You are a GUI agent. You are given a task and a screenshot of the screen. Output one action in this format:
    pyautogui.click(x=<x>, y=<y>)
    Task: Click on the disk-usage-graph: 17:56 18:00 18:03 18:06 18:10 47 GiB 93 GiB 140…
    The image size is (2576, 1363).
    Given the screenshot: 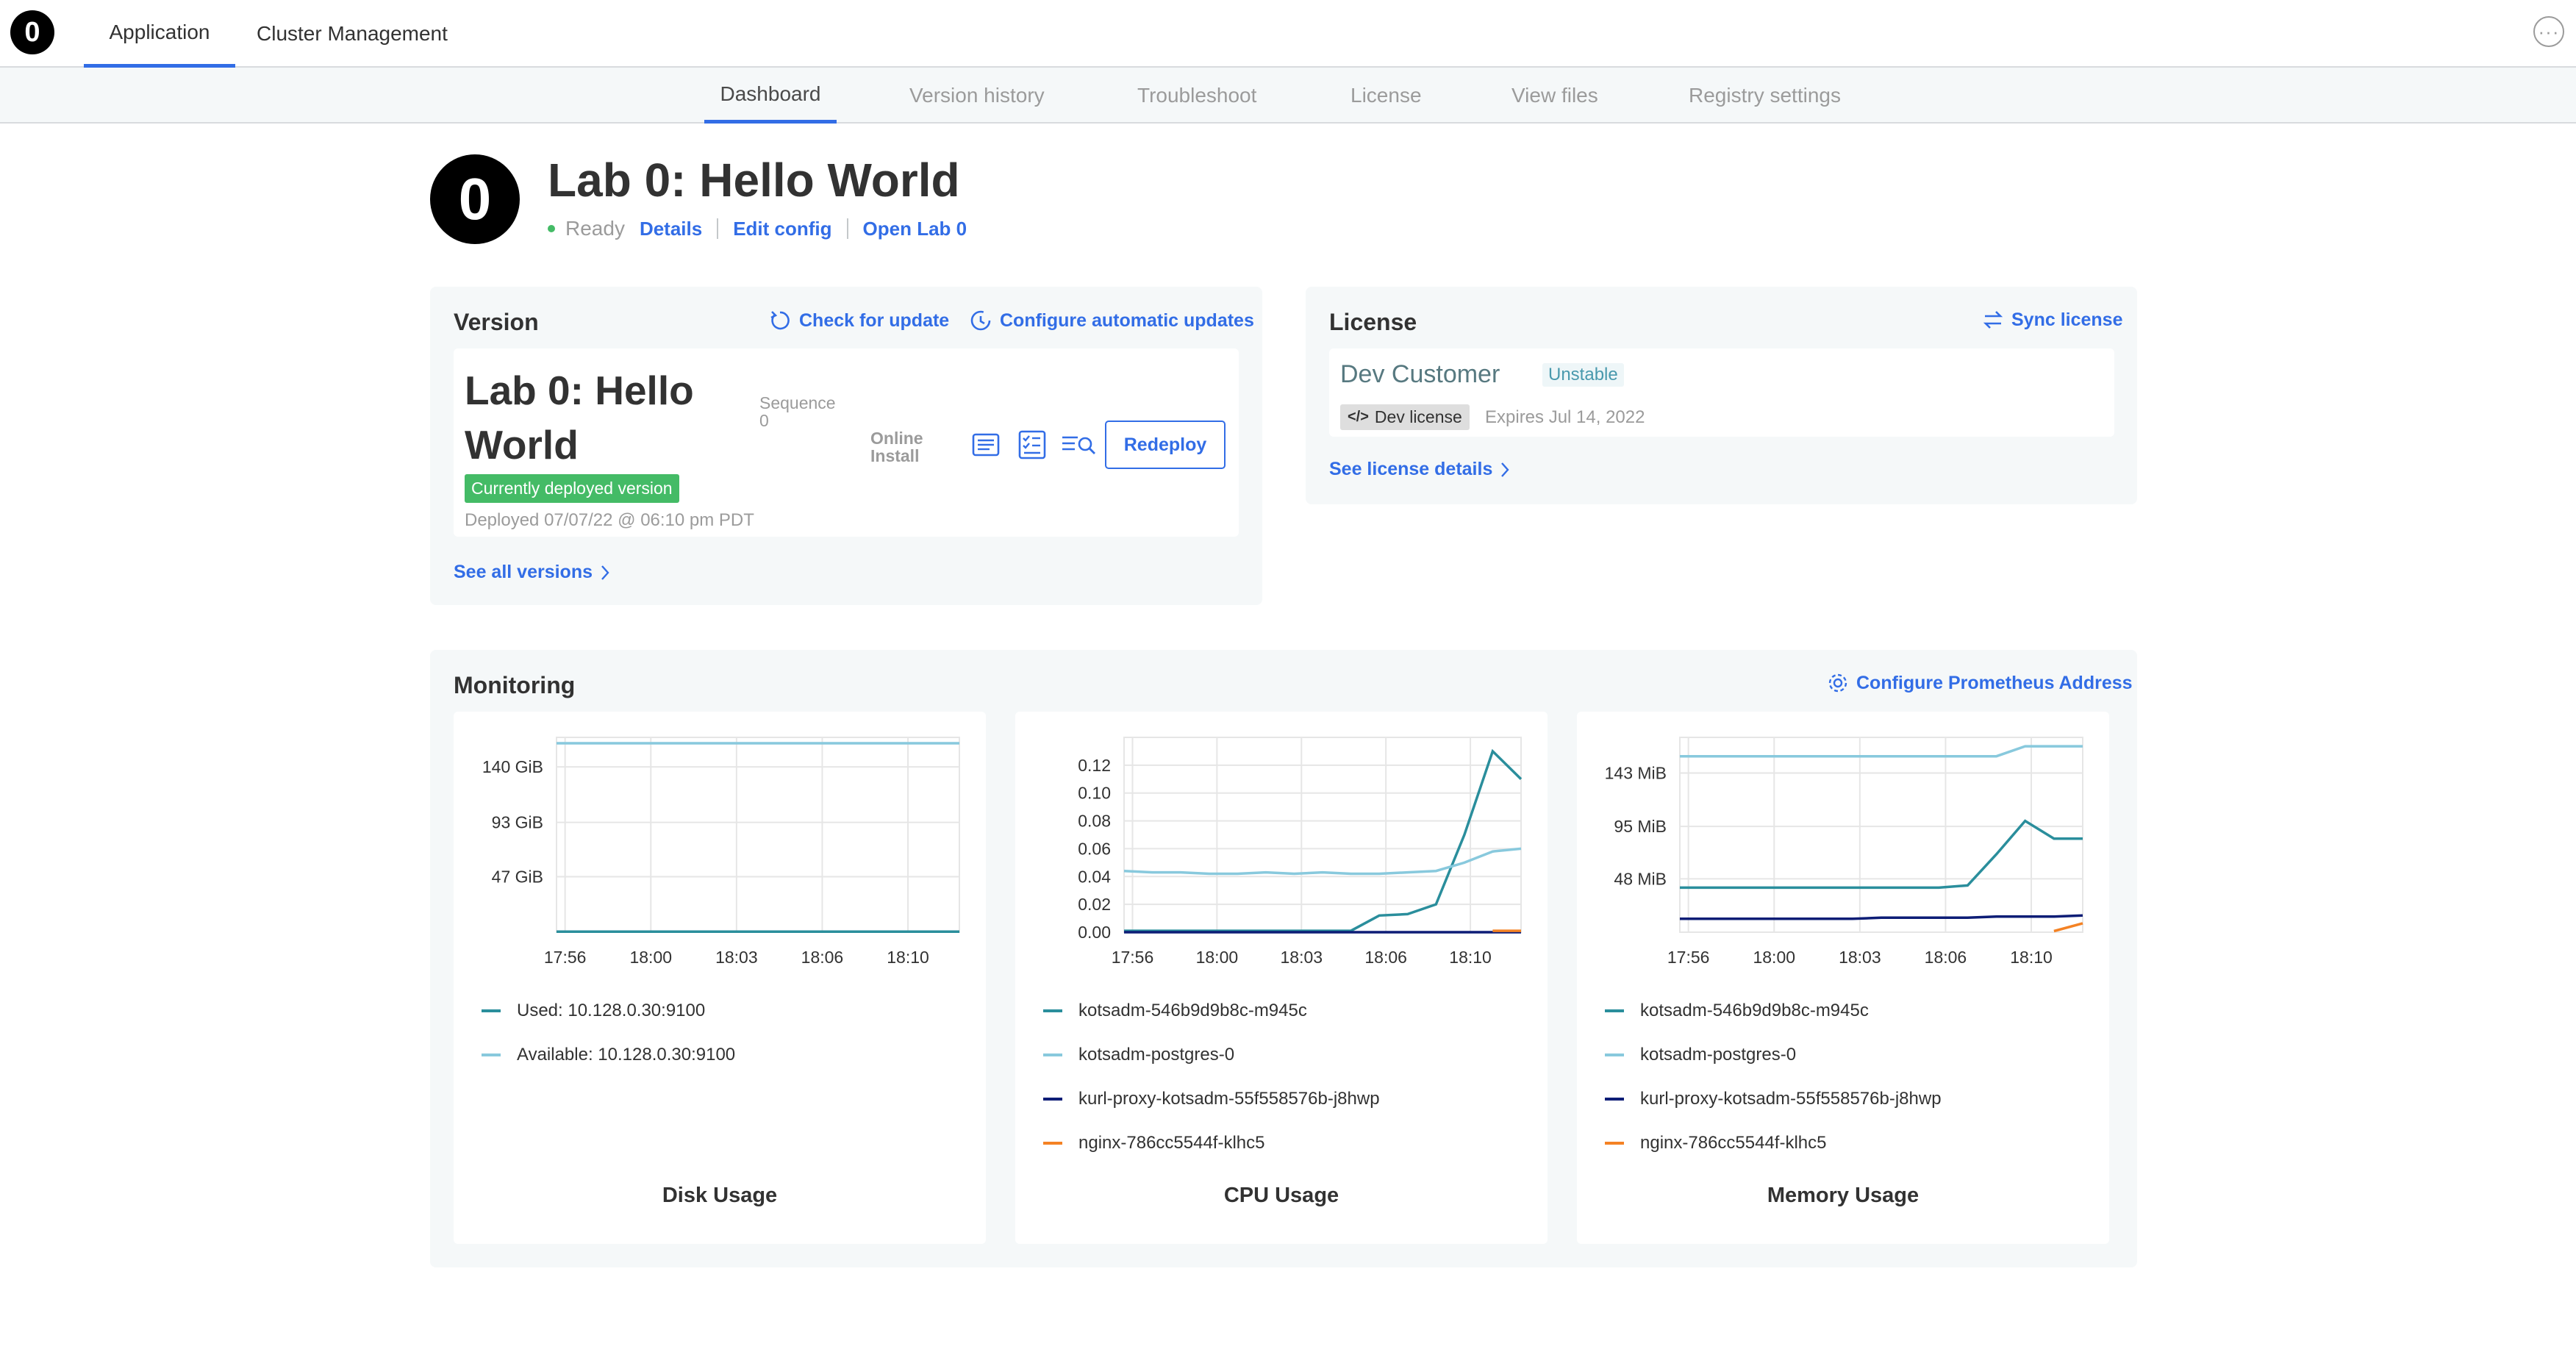 What is the action you would take?
    pyautogui.click(x=720, y=978)
    